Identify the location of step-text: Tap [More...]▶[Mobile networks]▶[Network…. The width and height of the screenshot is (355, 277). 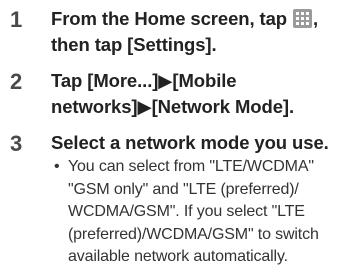
(172, 93).